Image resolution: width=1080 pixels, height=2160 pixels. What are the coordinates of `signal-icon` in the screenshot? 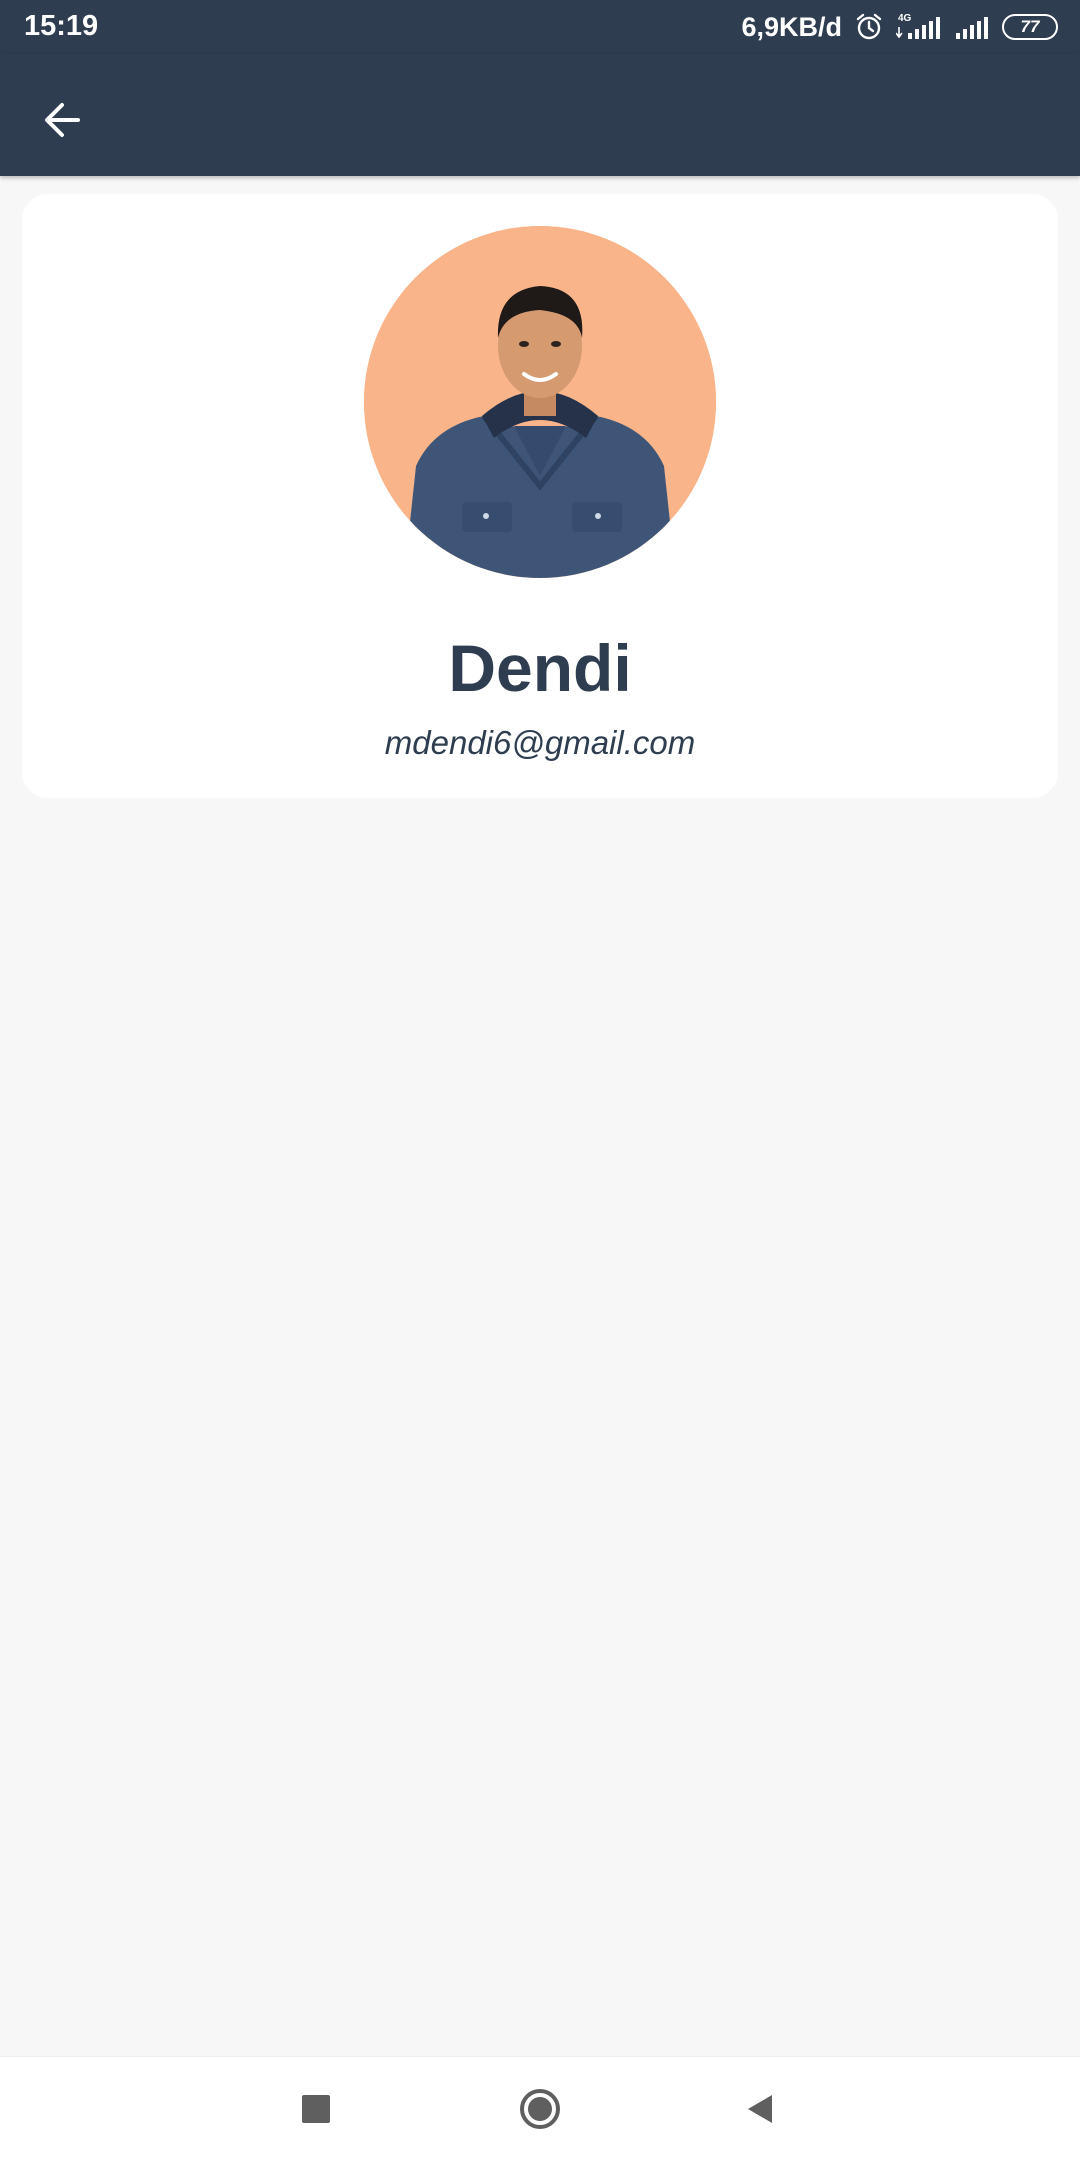 It's located at (972, 28).